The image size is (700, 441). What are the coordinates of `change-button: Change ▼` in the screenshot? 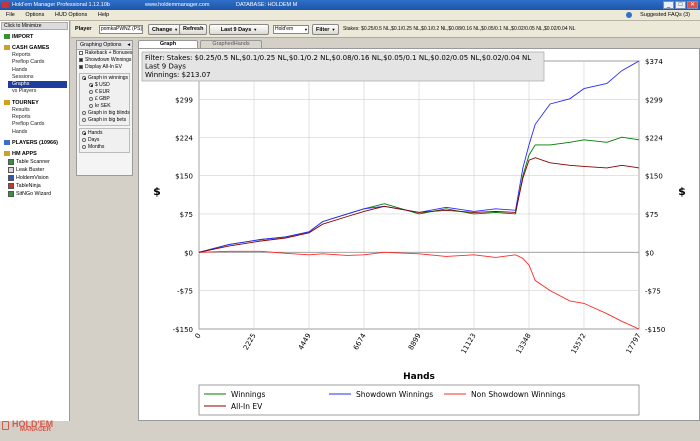 It's located at (165, 29).